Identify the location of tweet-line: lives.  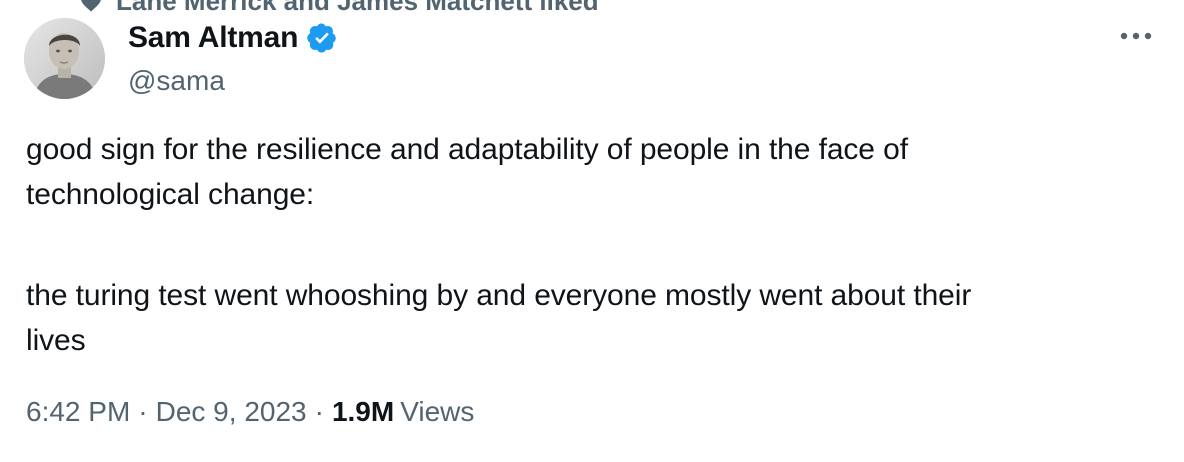
(56, 340).